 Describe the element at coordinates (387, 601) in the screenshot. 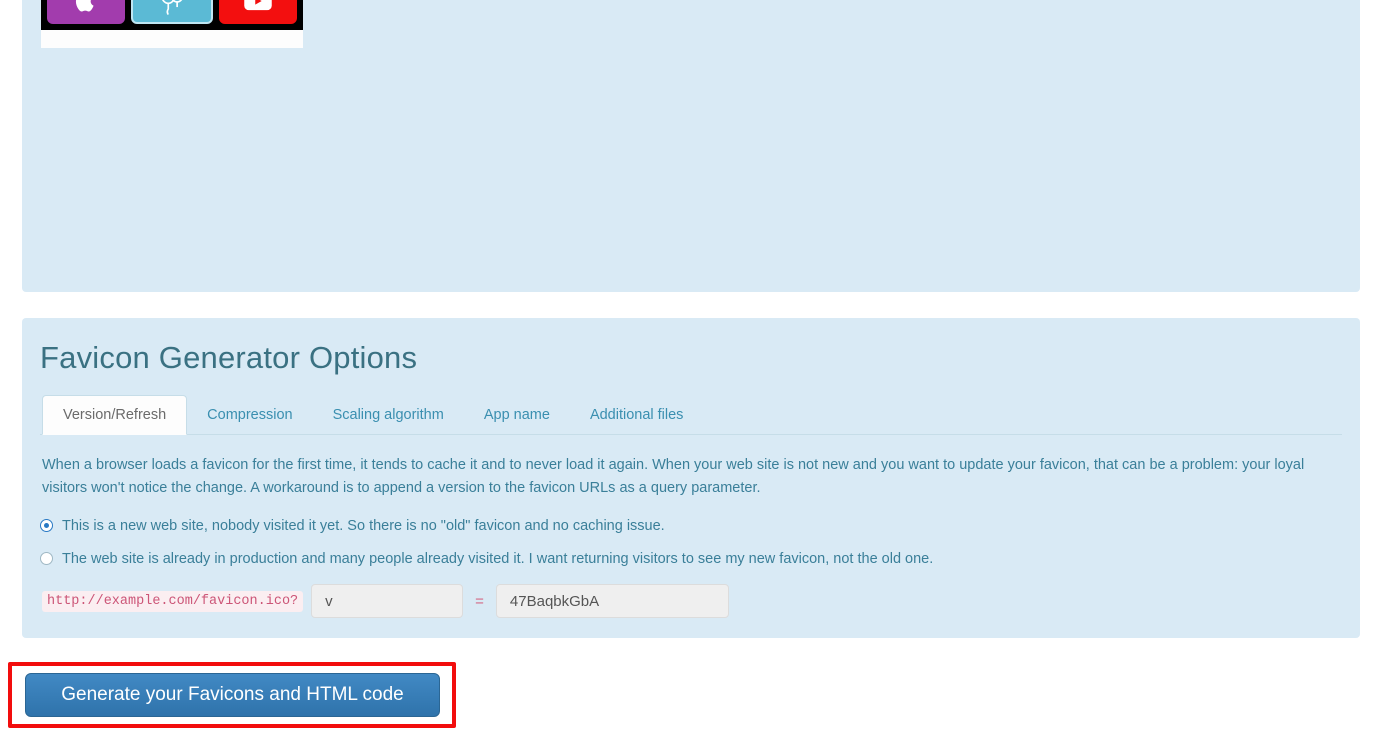

I see `version-param-input: v` at that location.